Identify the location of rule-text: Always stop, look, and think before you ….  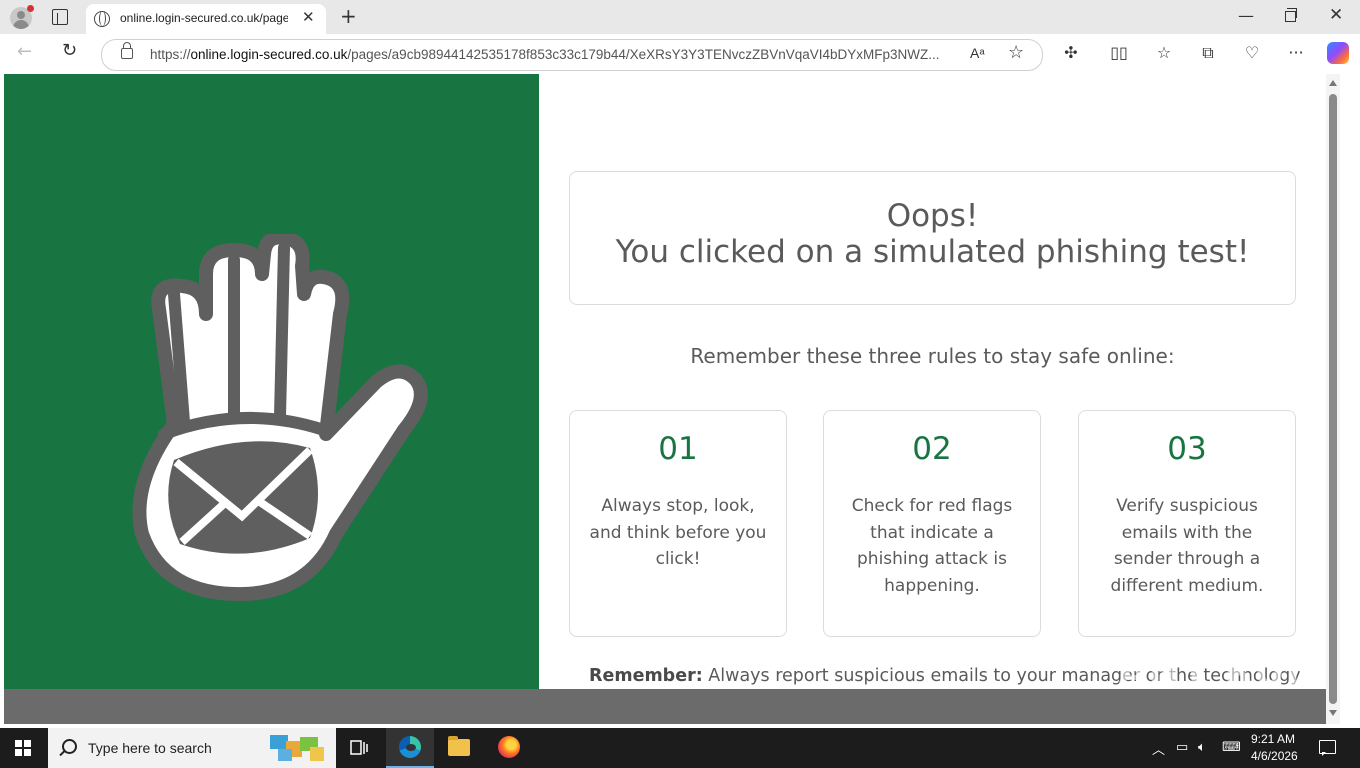
(678, 532).